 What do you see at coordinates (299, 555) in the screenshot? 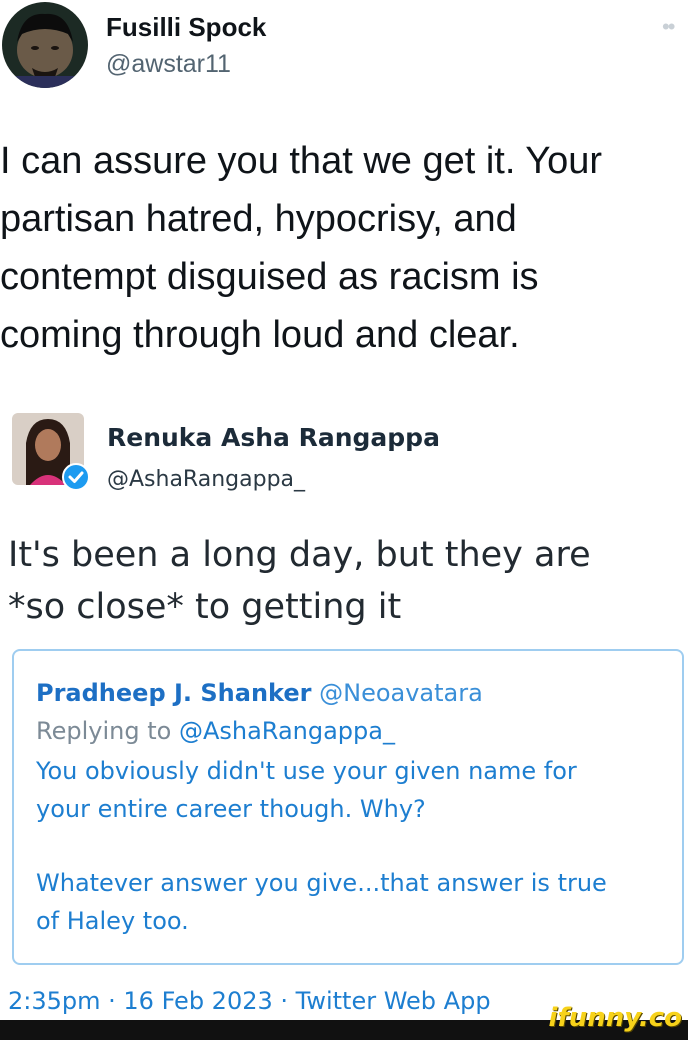
I see `quoted-text-line: It's been a long day, but they are` at bounding box center [299, 555].